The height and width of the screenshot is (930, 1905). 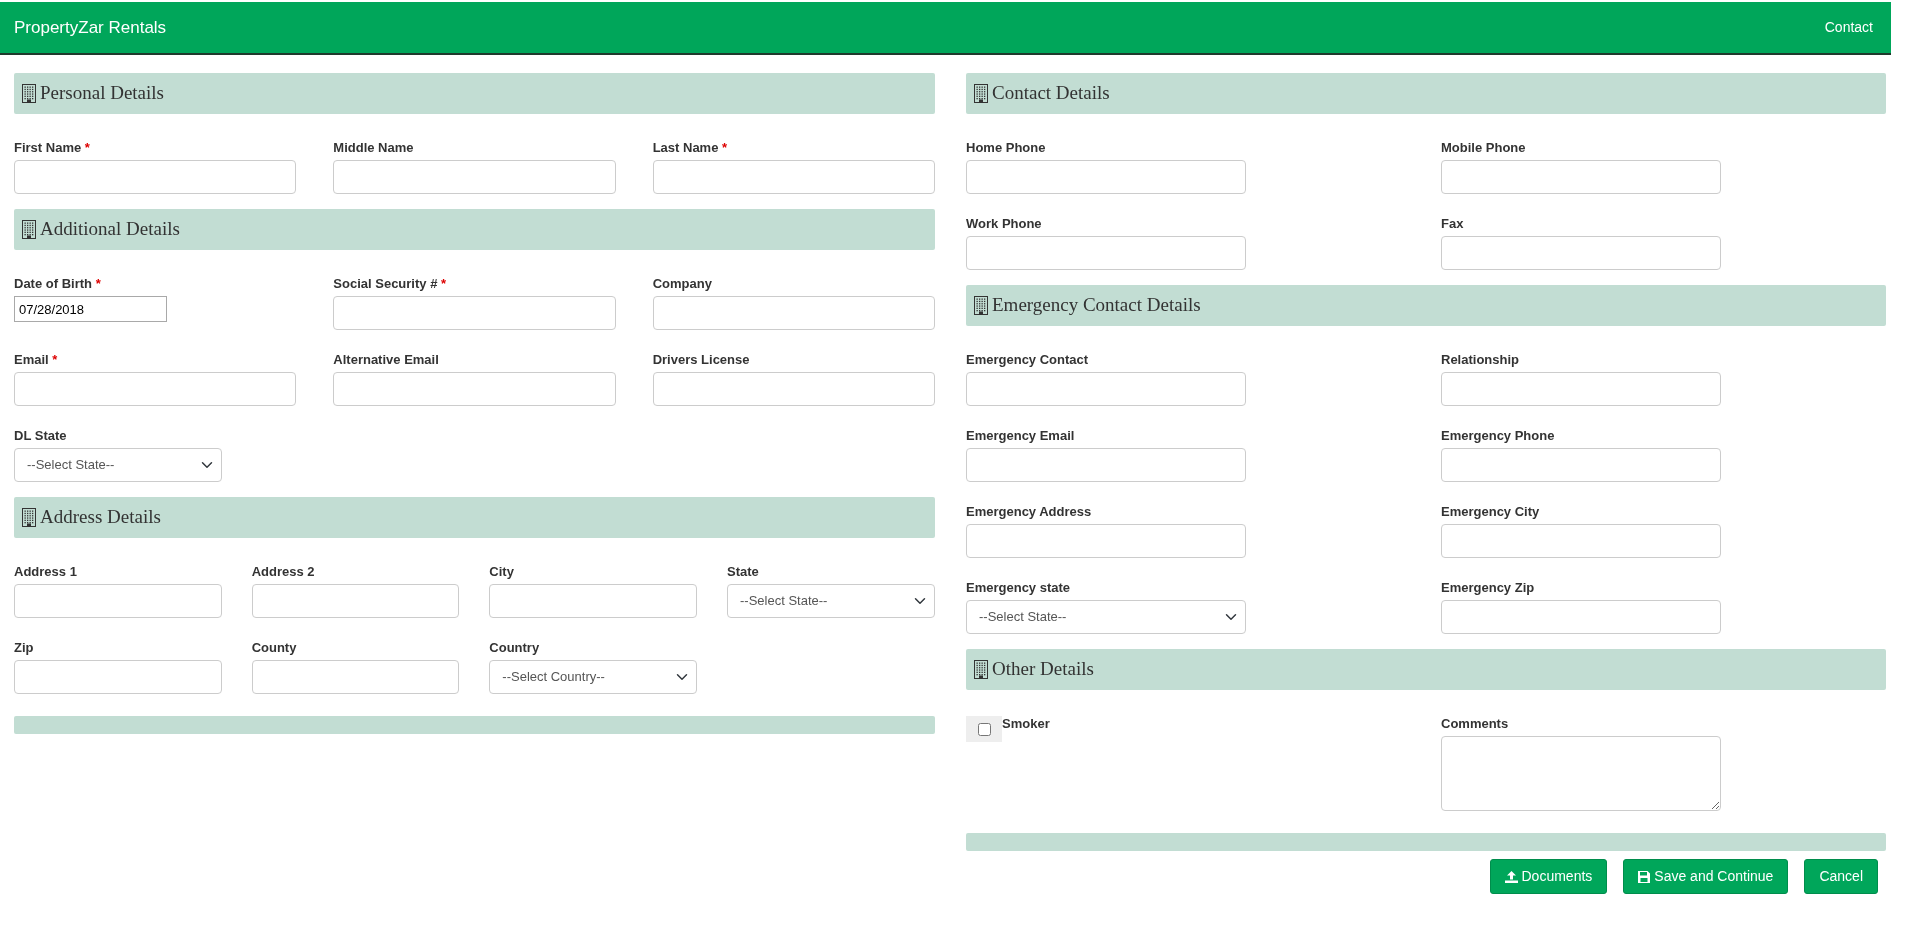 I want to click on field-label: State, so click(x=743, y=571).